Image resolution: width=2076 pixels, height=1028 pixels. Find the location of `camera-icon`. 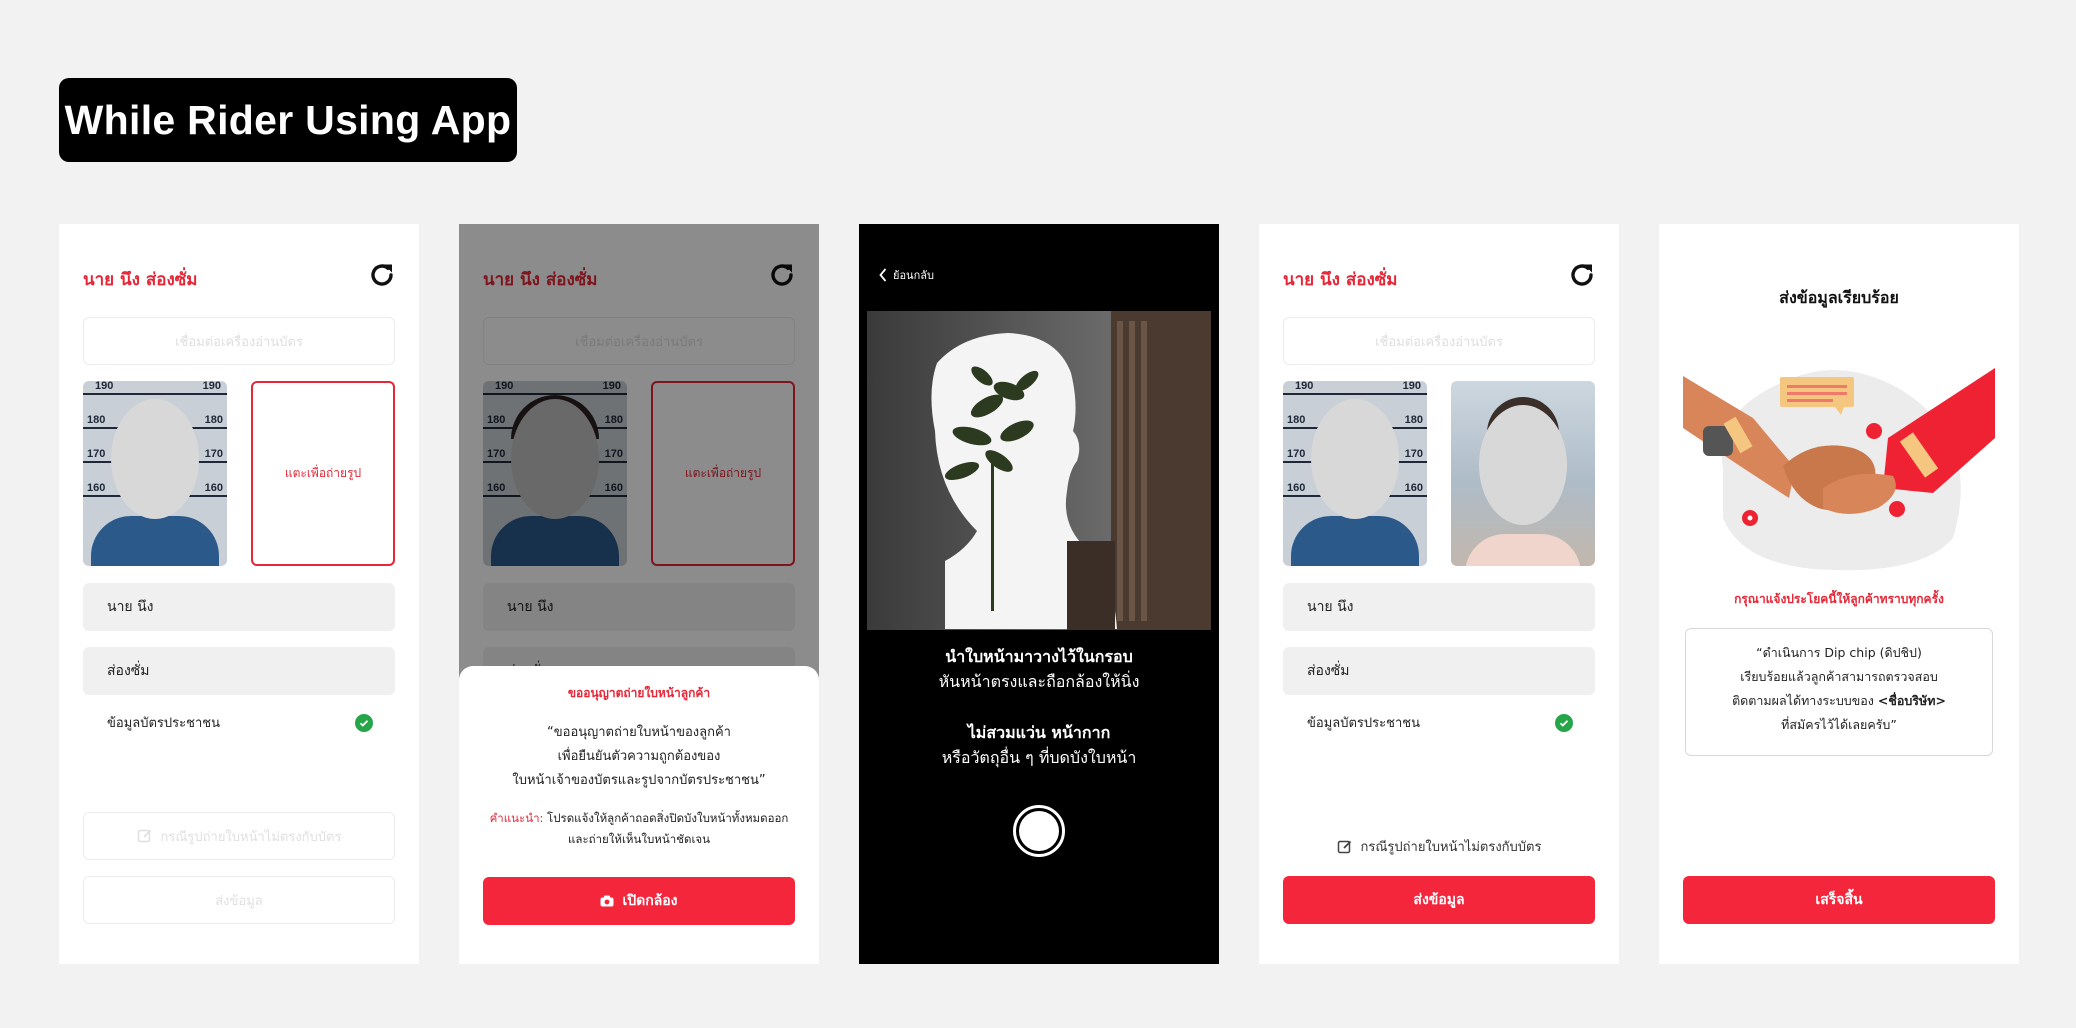

camera-icon is located at coordinates (607, 901).